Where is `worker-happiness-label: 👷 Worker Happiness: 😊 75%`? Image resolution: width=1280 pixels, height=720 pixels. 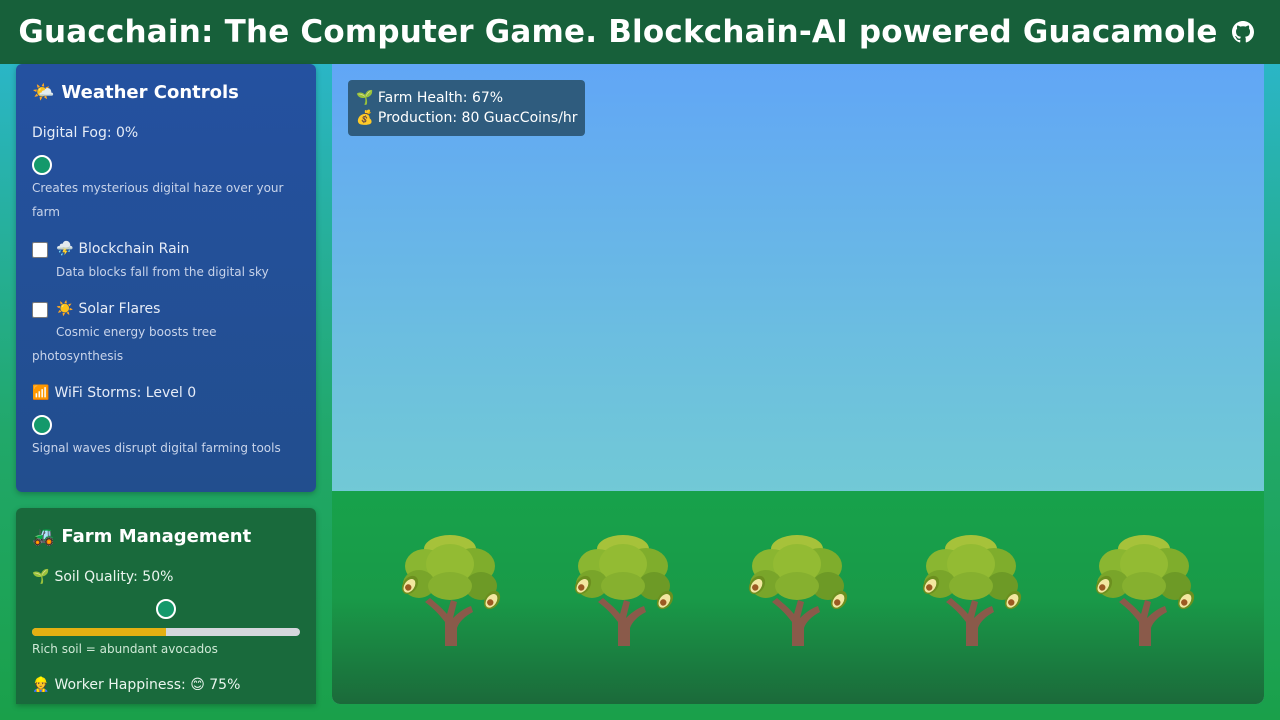 worker-happiness-label: 👷 Worker Happiness: 😊 75% is located at coordinates (136, 685).